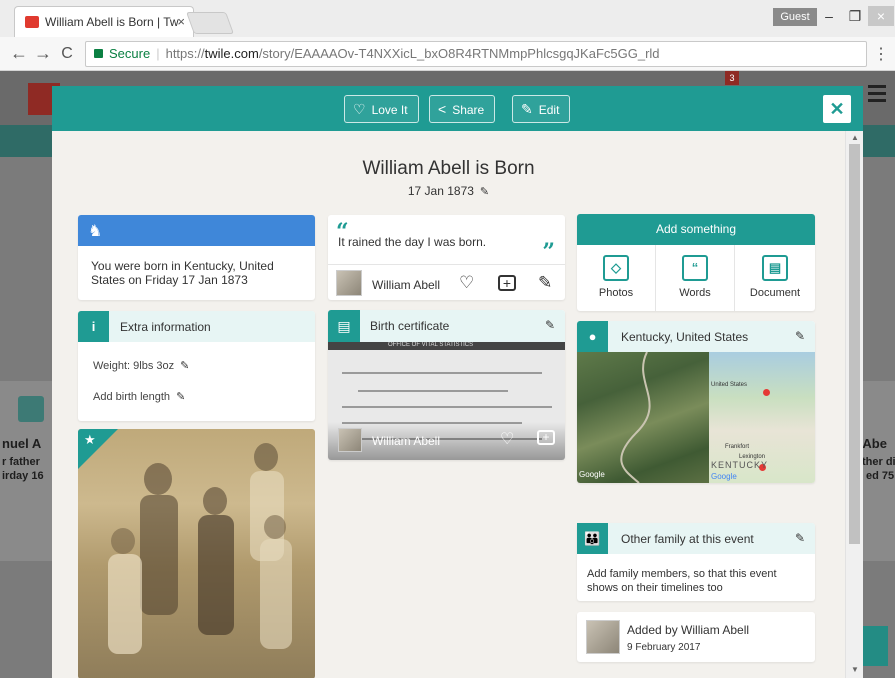 This screenshot has width=895, height=678. What do you see at coordinates (180, 397) in the screenshot?
I see `add-length-pencil-icon: ✎` at bounding box center [180, 397].